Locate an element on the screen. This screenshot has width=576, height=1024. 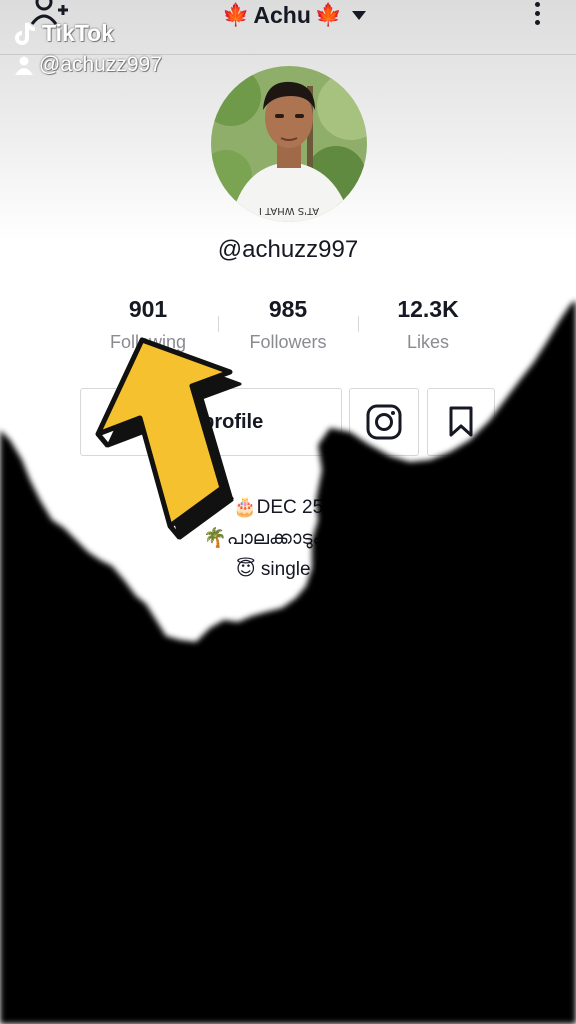
profile-bio: 🎂DEC 25😍 🌴പാലക്കാടുകാരൻ 😇 single life is located at coordinates (288, 538).